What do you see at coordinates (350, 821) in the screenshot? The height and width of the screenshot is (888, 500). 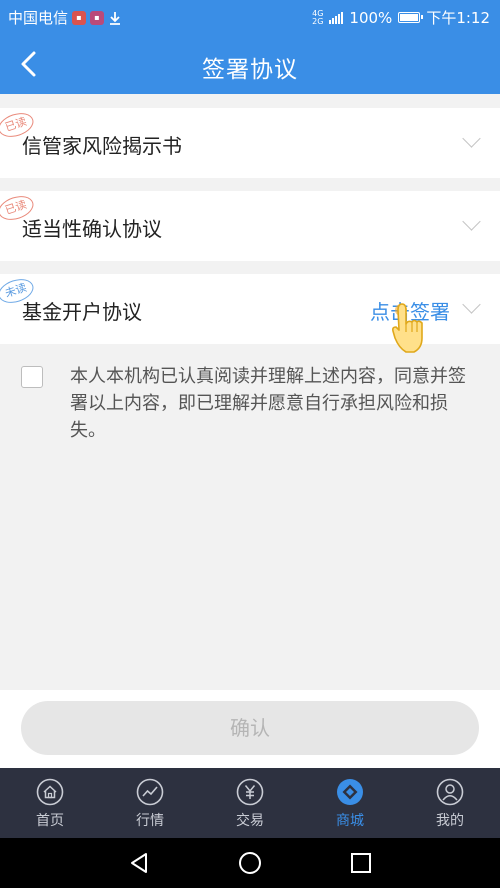 I see `tab-label: 商城` at bounding box center [350, 821].